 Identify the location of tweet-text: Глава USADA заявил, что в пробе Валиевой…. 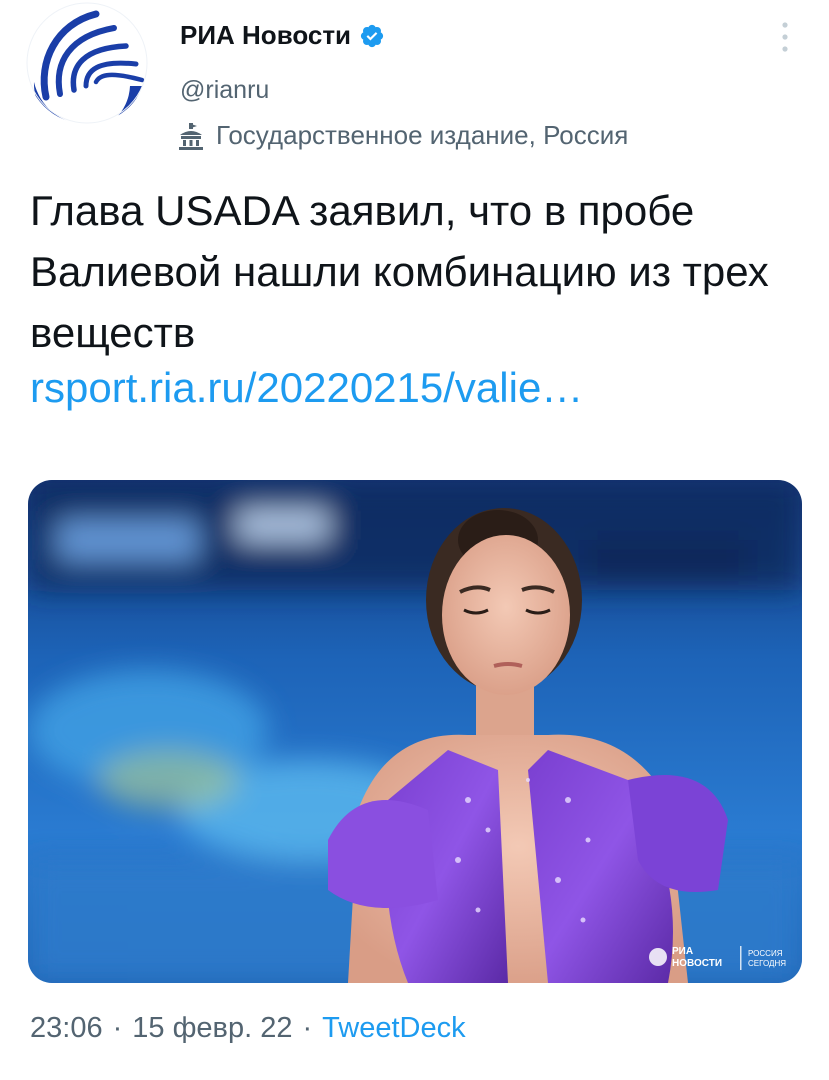
(399, 271).